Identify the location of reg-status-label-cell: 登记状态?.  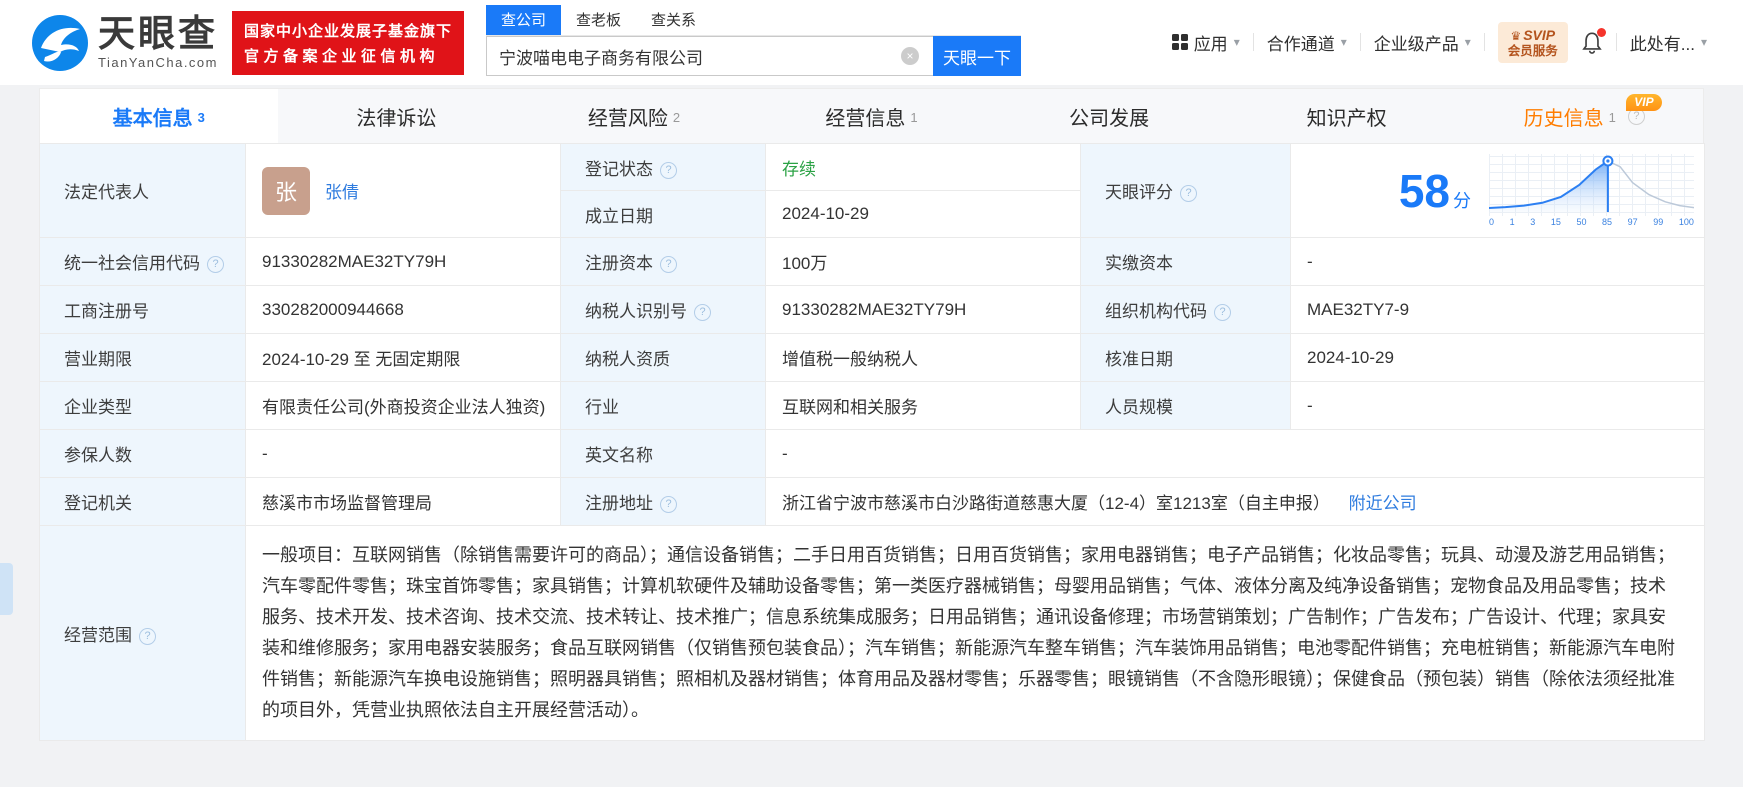
(663, 167).